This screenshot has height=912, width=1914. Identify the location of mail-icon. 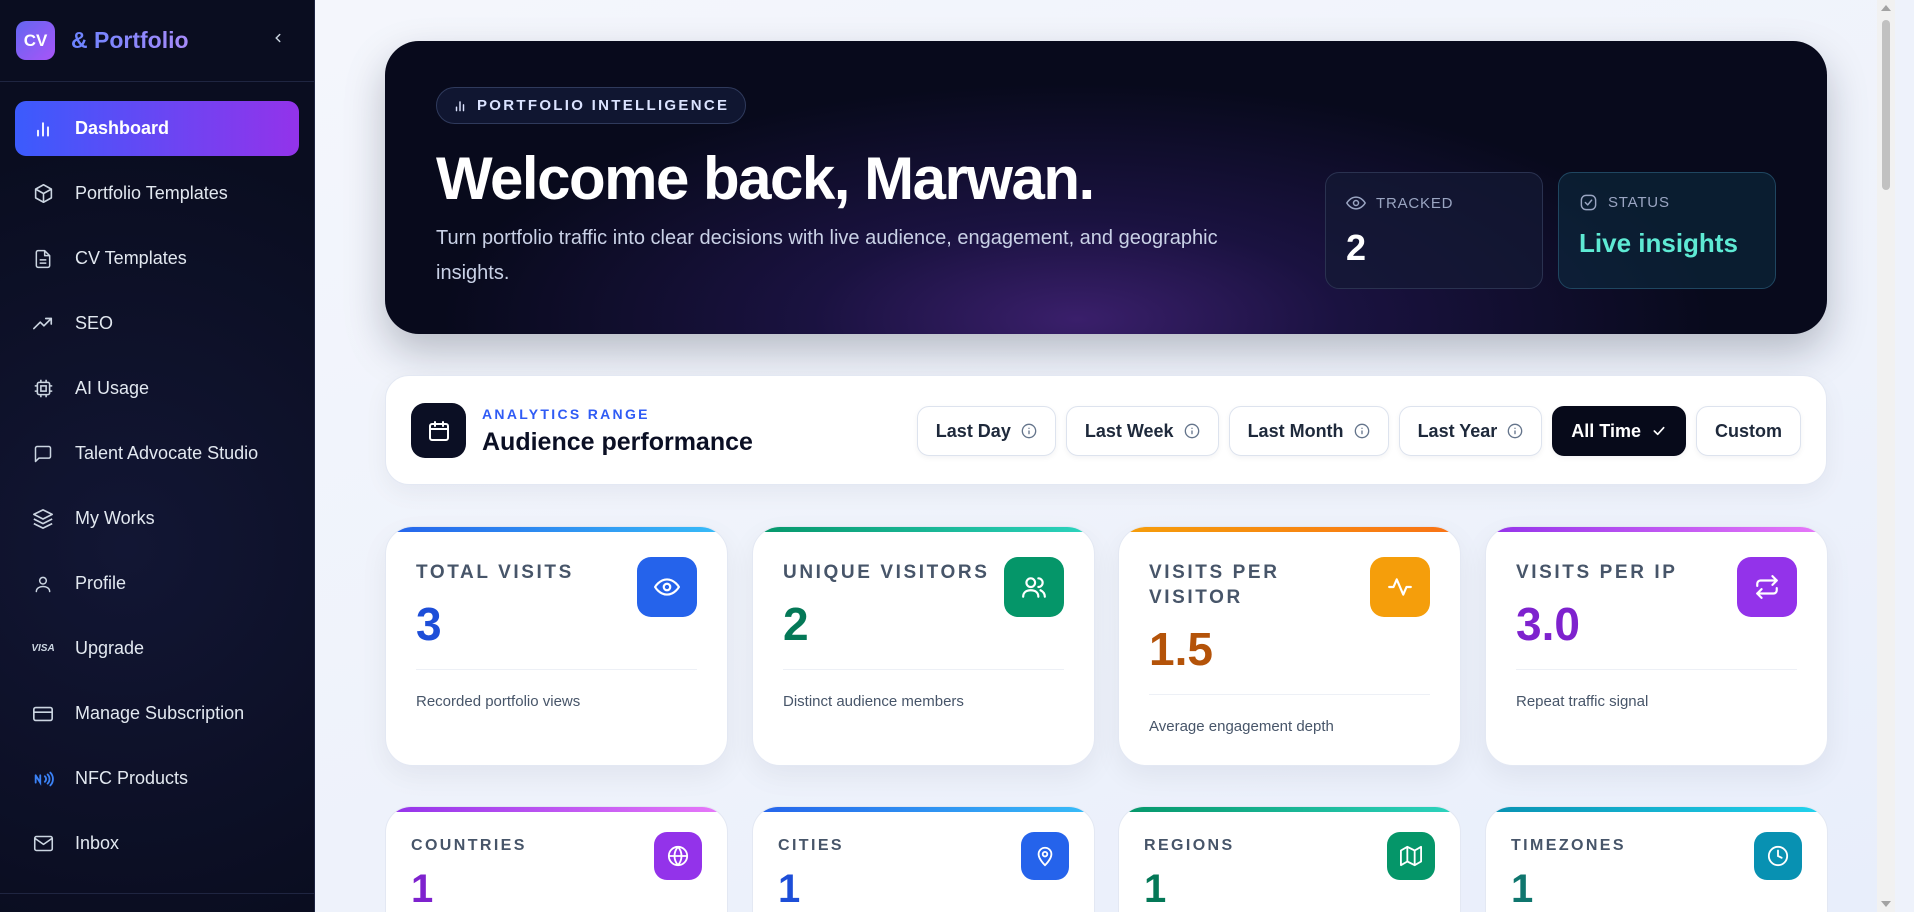
(43, 844).